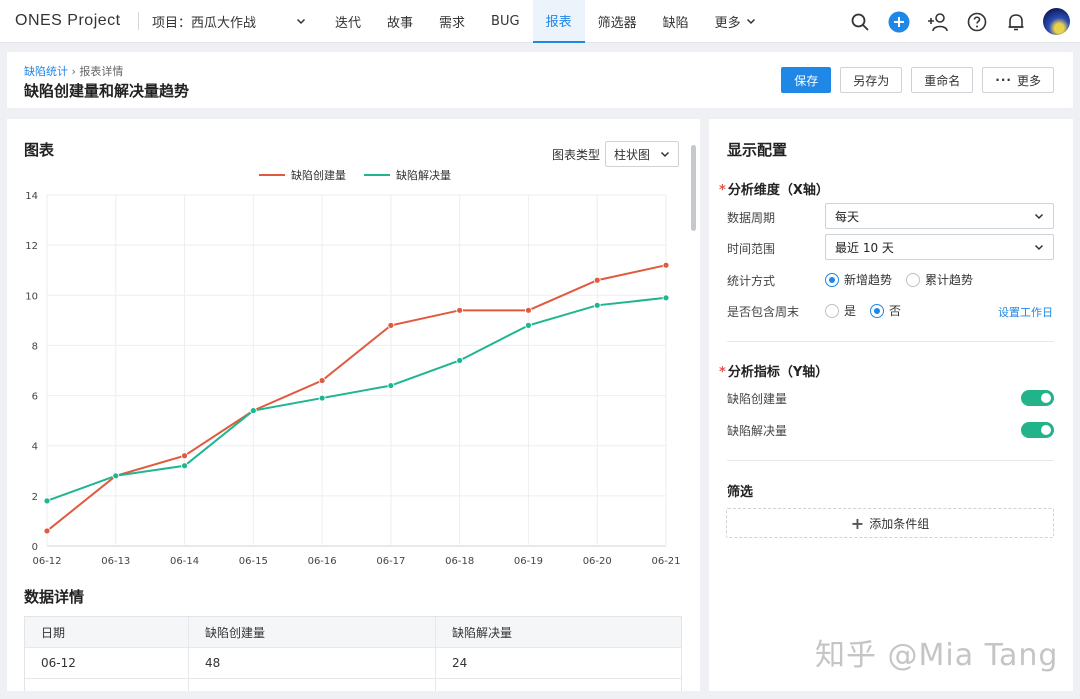 This screenshot has width=1080, height=699. What do you see at coordinates (751, 218) in the screenshot?
I see `period-label: 数据周期` at bounding box center [751, 218].